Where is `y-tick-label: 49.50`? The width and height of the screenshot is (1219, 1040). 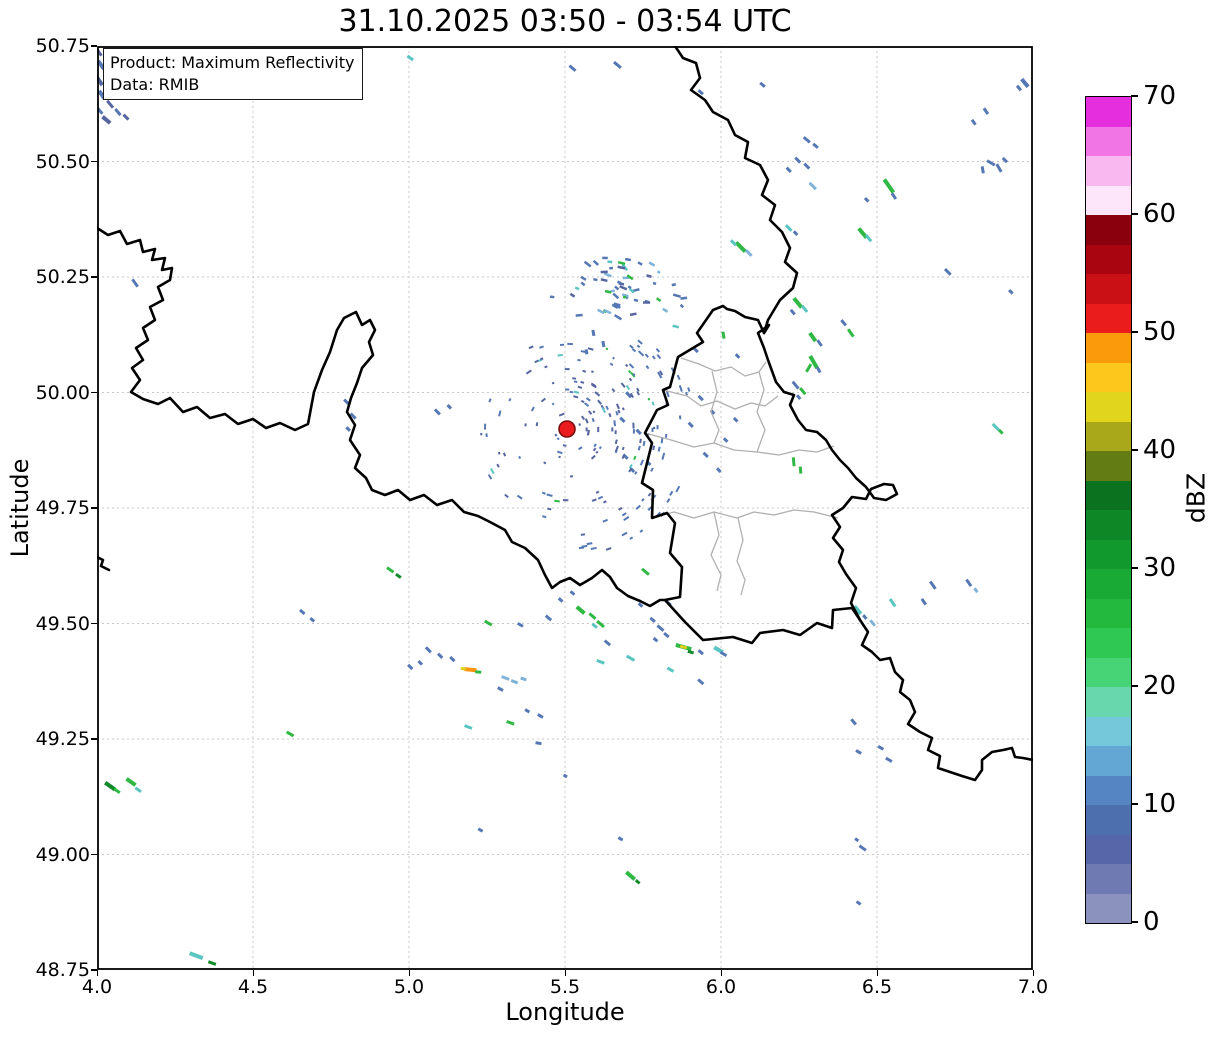
y-tick-label: 49.50 is located at coordinates (62, 623).